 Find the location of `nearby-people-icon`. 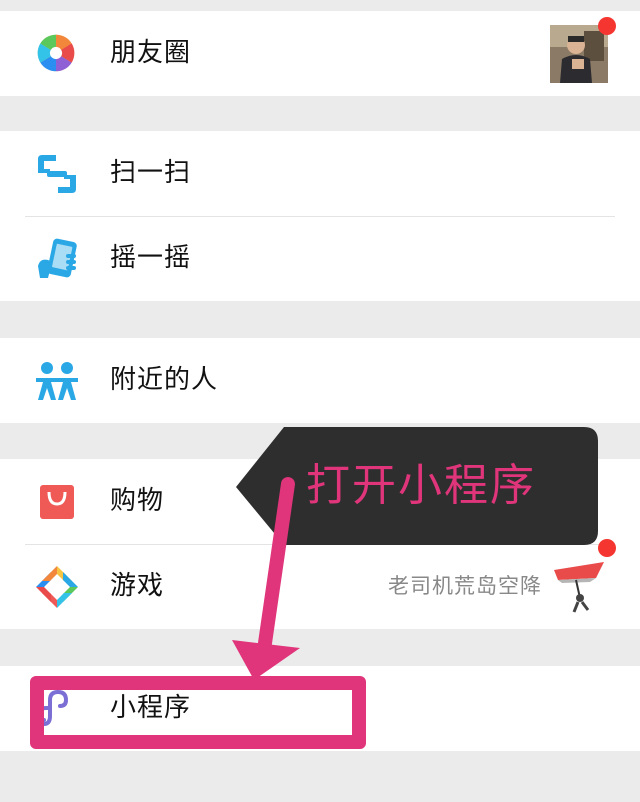

nearby-people-icon is located at coordinates (57, 381).